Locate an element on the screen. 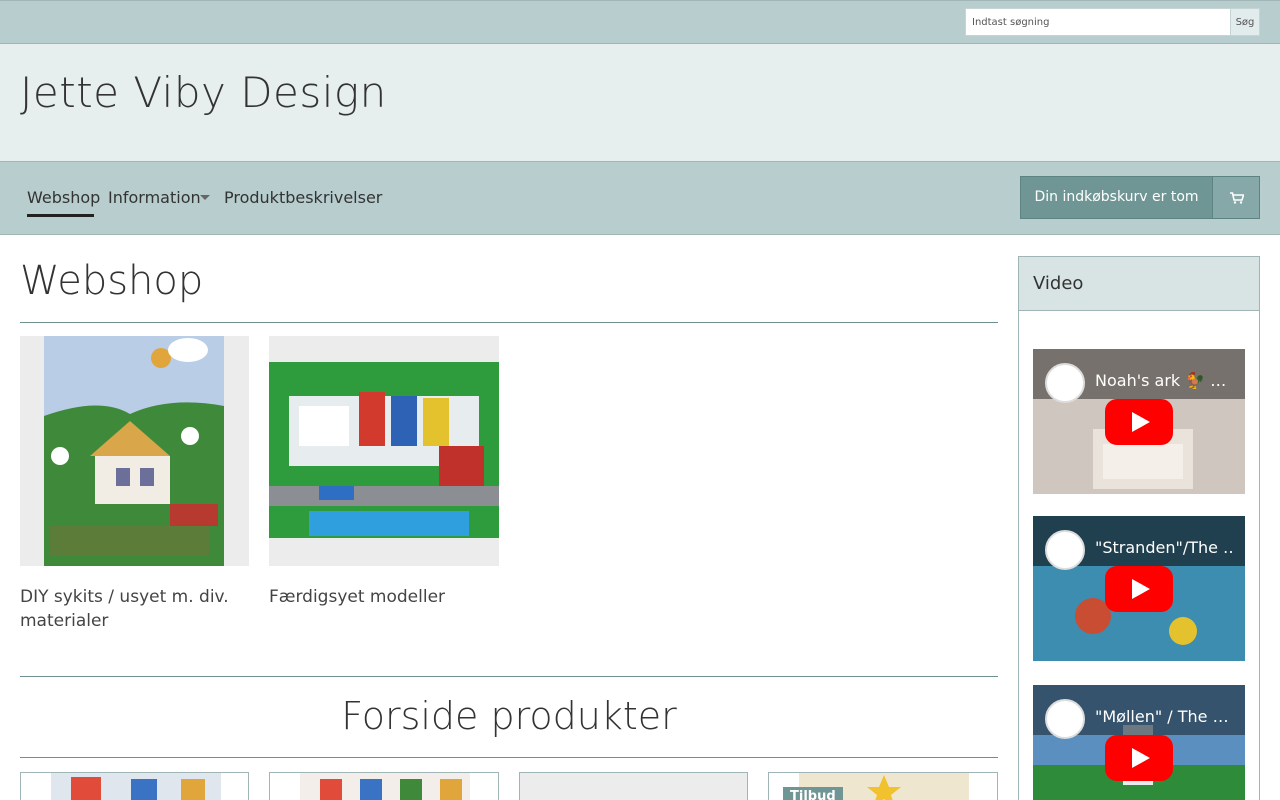 The width and height of the screenshot is (1280, 800). nav-active-indicator is located at coordinates (60, 215).